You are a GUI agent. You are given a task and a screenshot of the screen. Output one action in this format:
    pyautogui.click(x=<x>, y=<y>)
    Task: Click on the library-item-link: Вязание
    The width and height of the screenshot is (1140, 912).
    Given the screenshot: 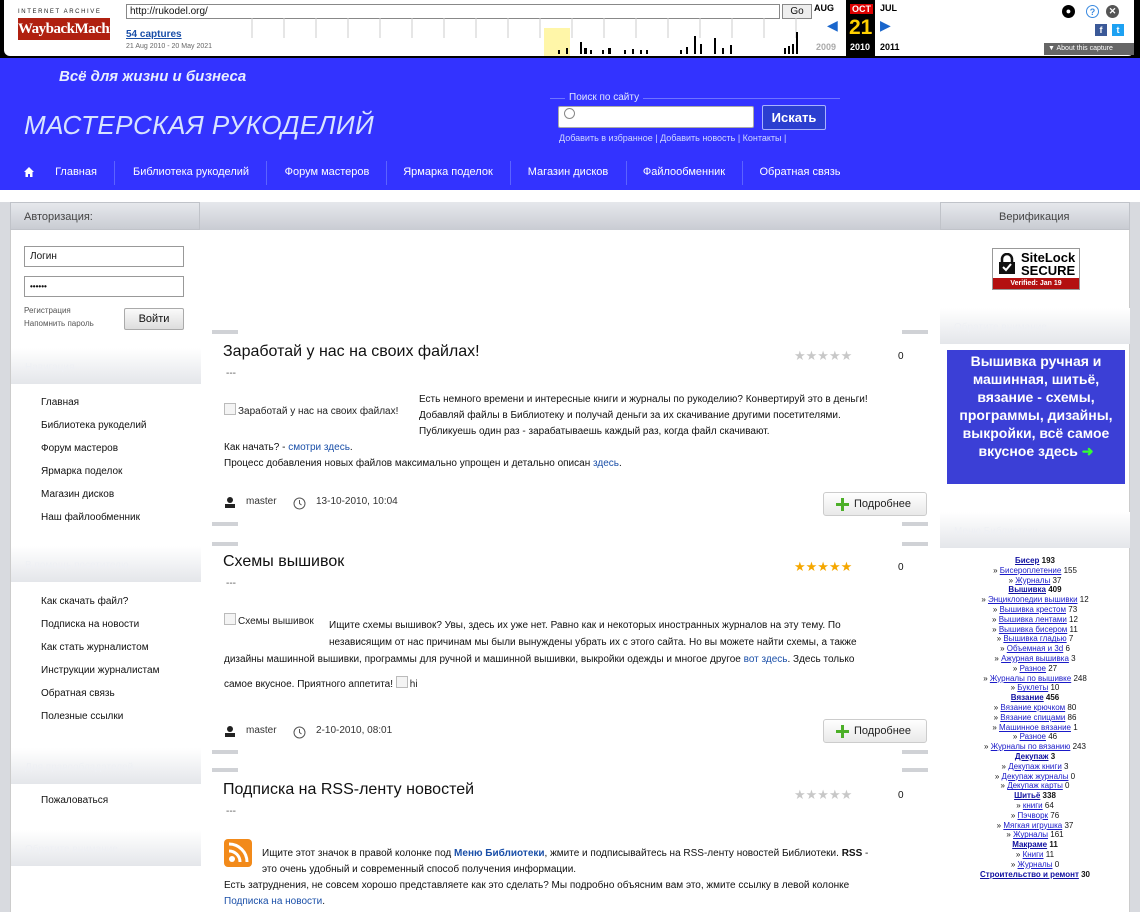 What is the action you would take?
    pyautogui.click(x=1027, y=697)
    